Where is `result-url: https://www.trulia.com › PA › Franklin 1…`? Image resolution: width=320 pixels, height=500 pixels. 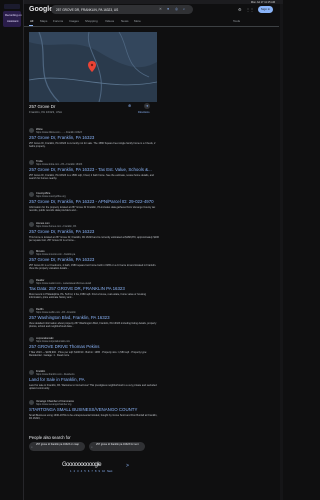
result-url: https://www.trulia.com › PA › Franklin 1… is located at coordinates (59, 164).